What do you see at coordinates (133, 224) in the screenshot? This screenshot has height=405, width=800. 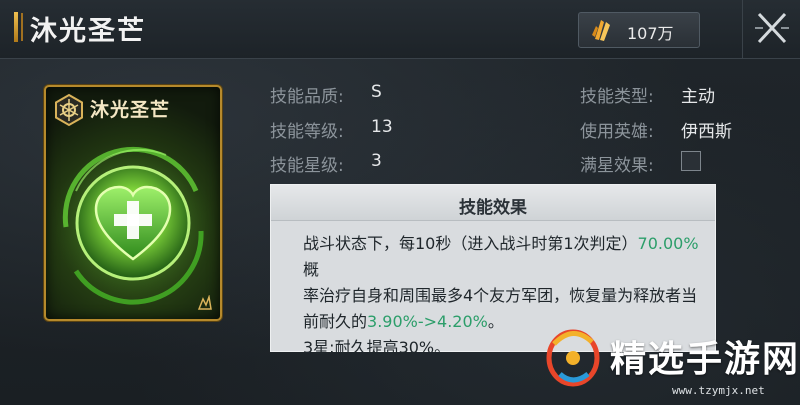 I see `heart-cross-icon` at bounding box center [133, 224].